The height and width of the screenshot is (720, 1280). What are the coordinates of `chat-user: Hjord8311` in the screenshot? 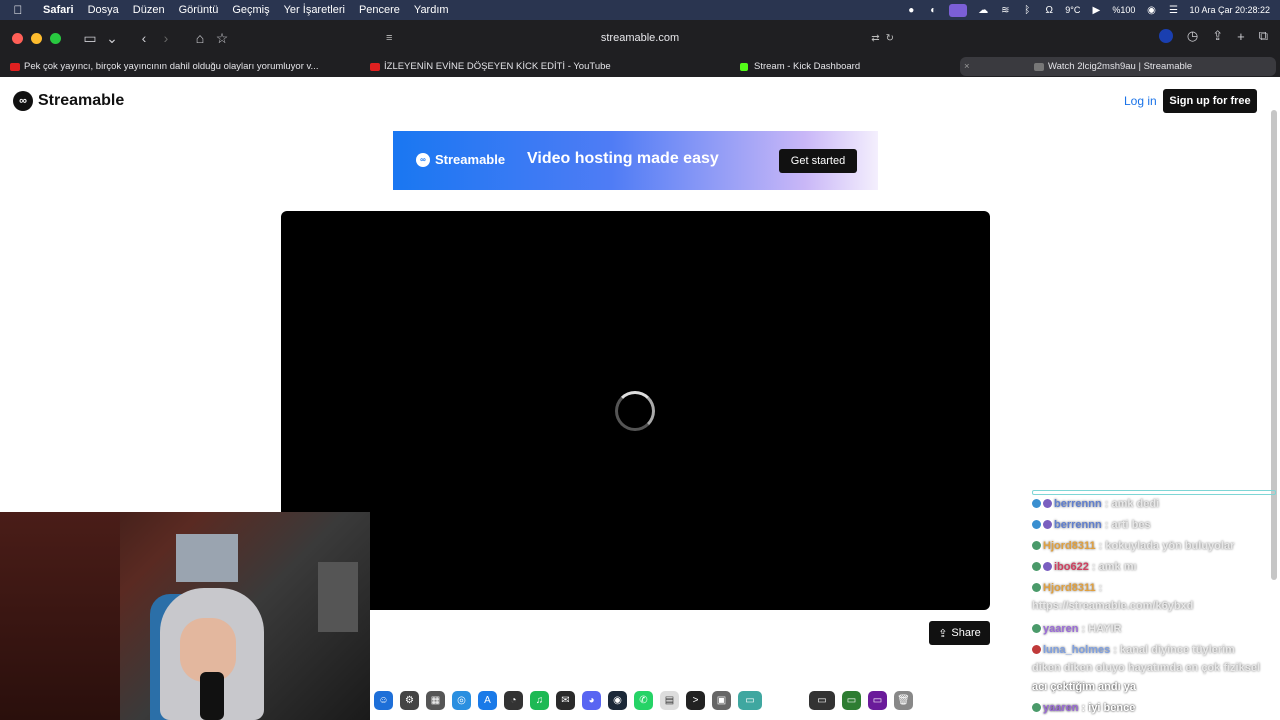 It's located at (1069, 546).